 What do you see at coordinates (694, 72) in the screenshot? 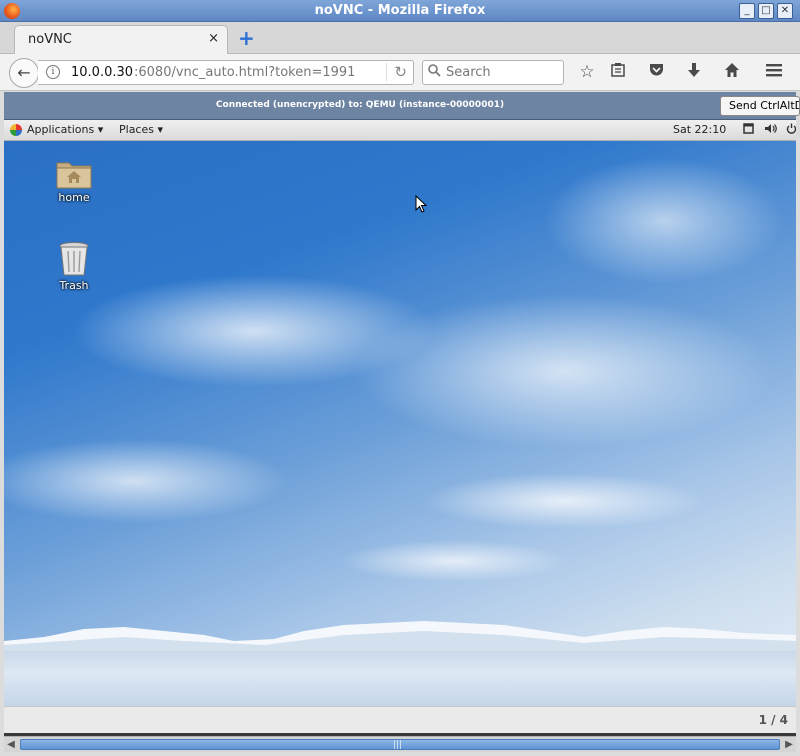
I see `download-icon` at bounding box center [694, 72].